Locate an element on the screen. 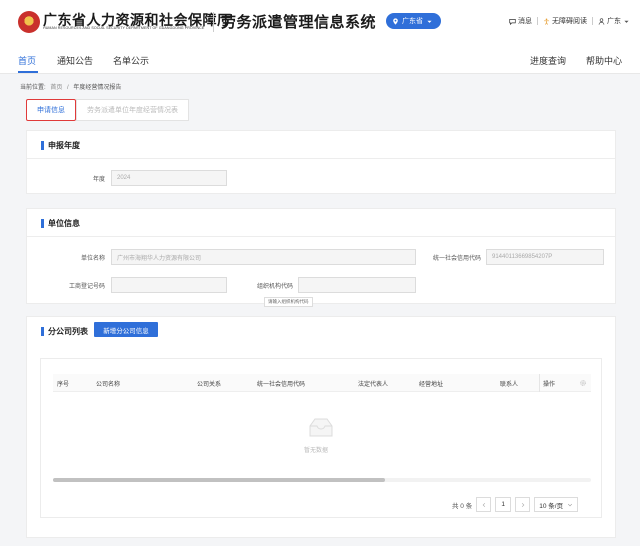 The image size is (640, 546). accessibility-label: 无障碍阅读 is located at coordinates (569, 21).